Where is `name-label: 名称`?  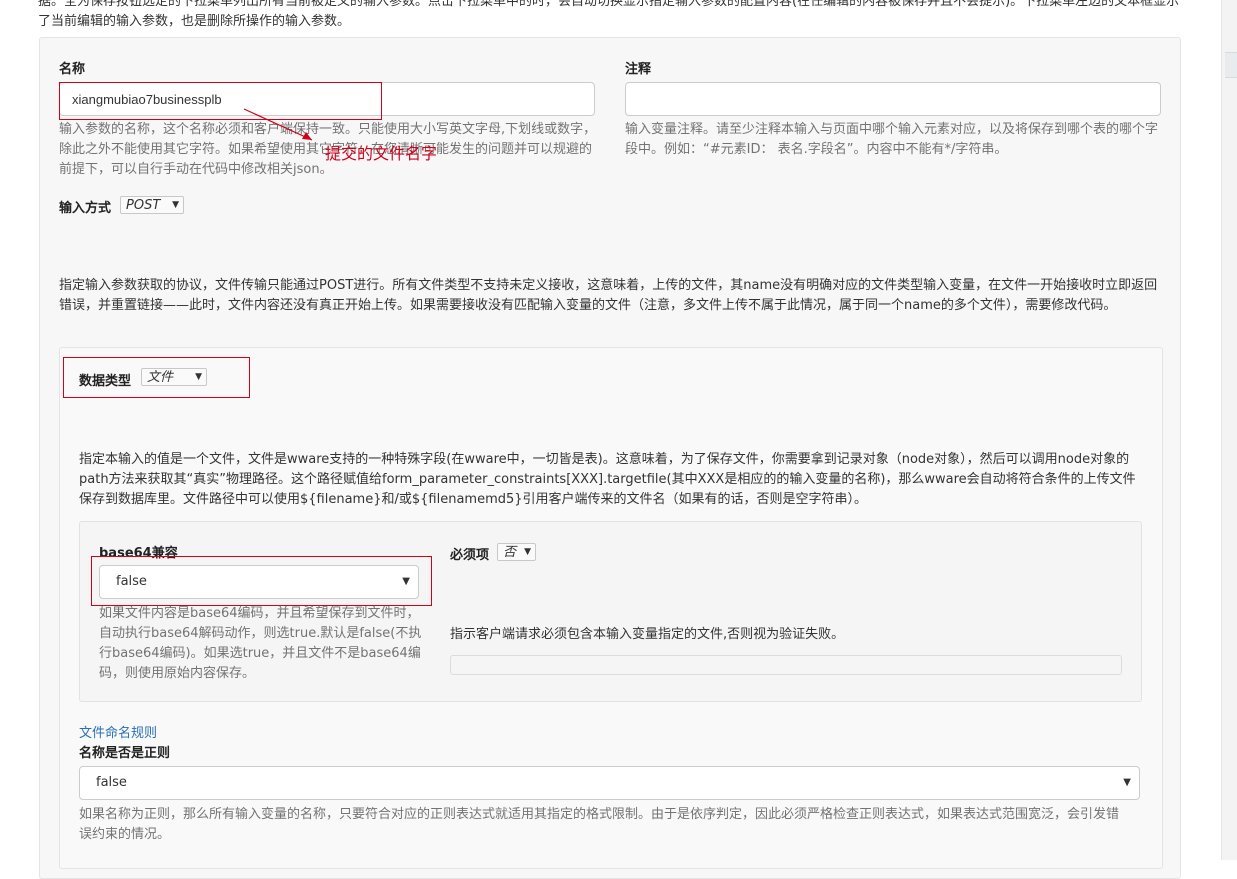
name-label: 名称 is located at coordinates (72, 69).